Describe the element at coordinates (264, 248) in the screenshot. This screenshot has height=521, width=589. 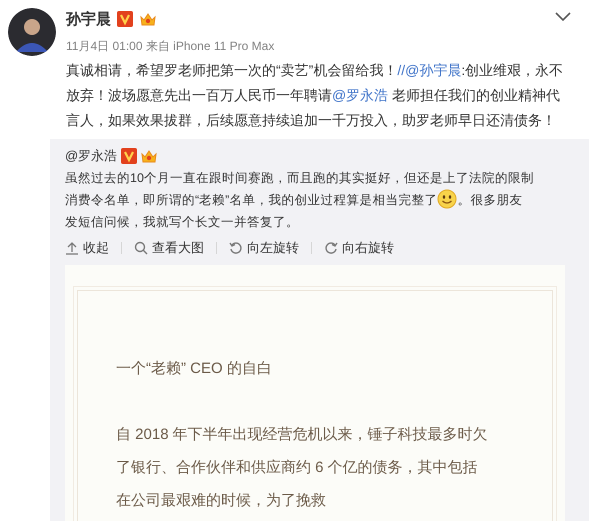
I see `toolbar-link: 向左旋转` at that location.